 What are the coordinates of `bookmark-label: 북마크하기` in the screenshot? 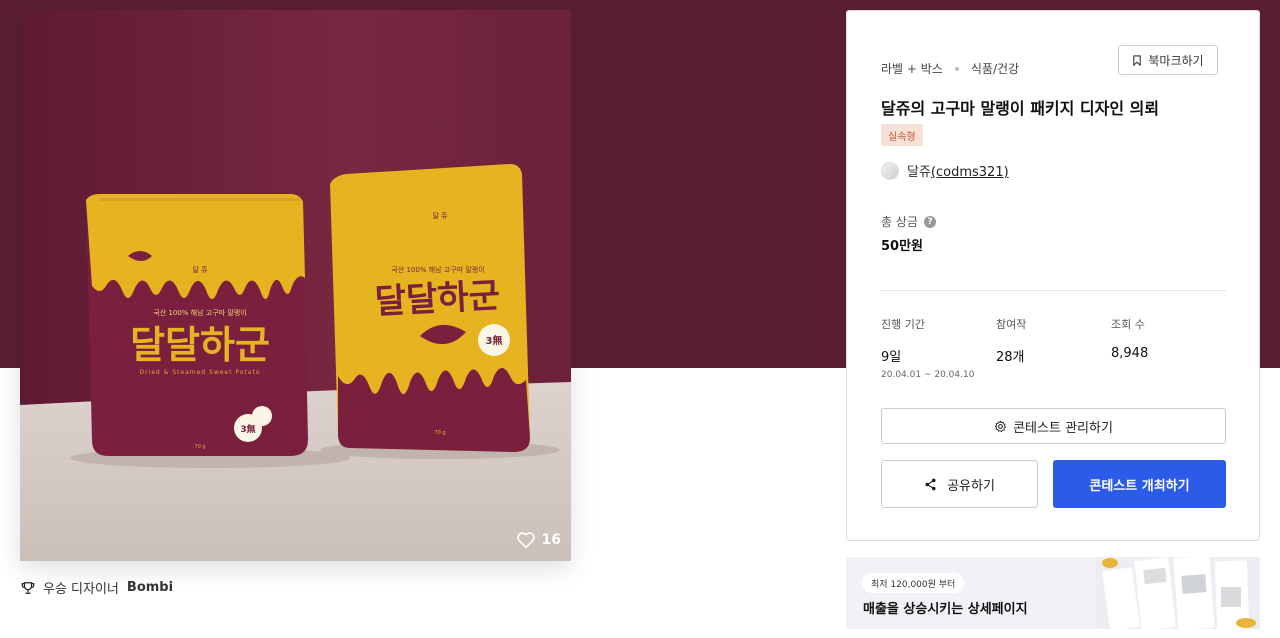 It's located at (1176, 60).